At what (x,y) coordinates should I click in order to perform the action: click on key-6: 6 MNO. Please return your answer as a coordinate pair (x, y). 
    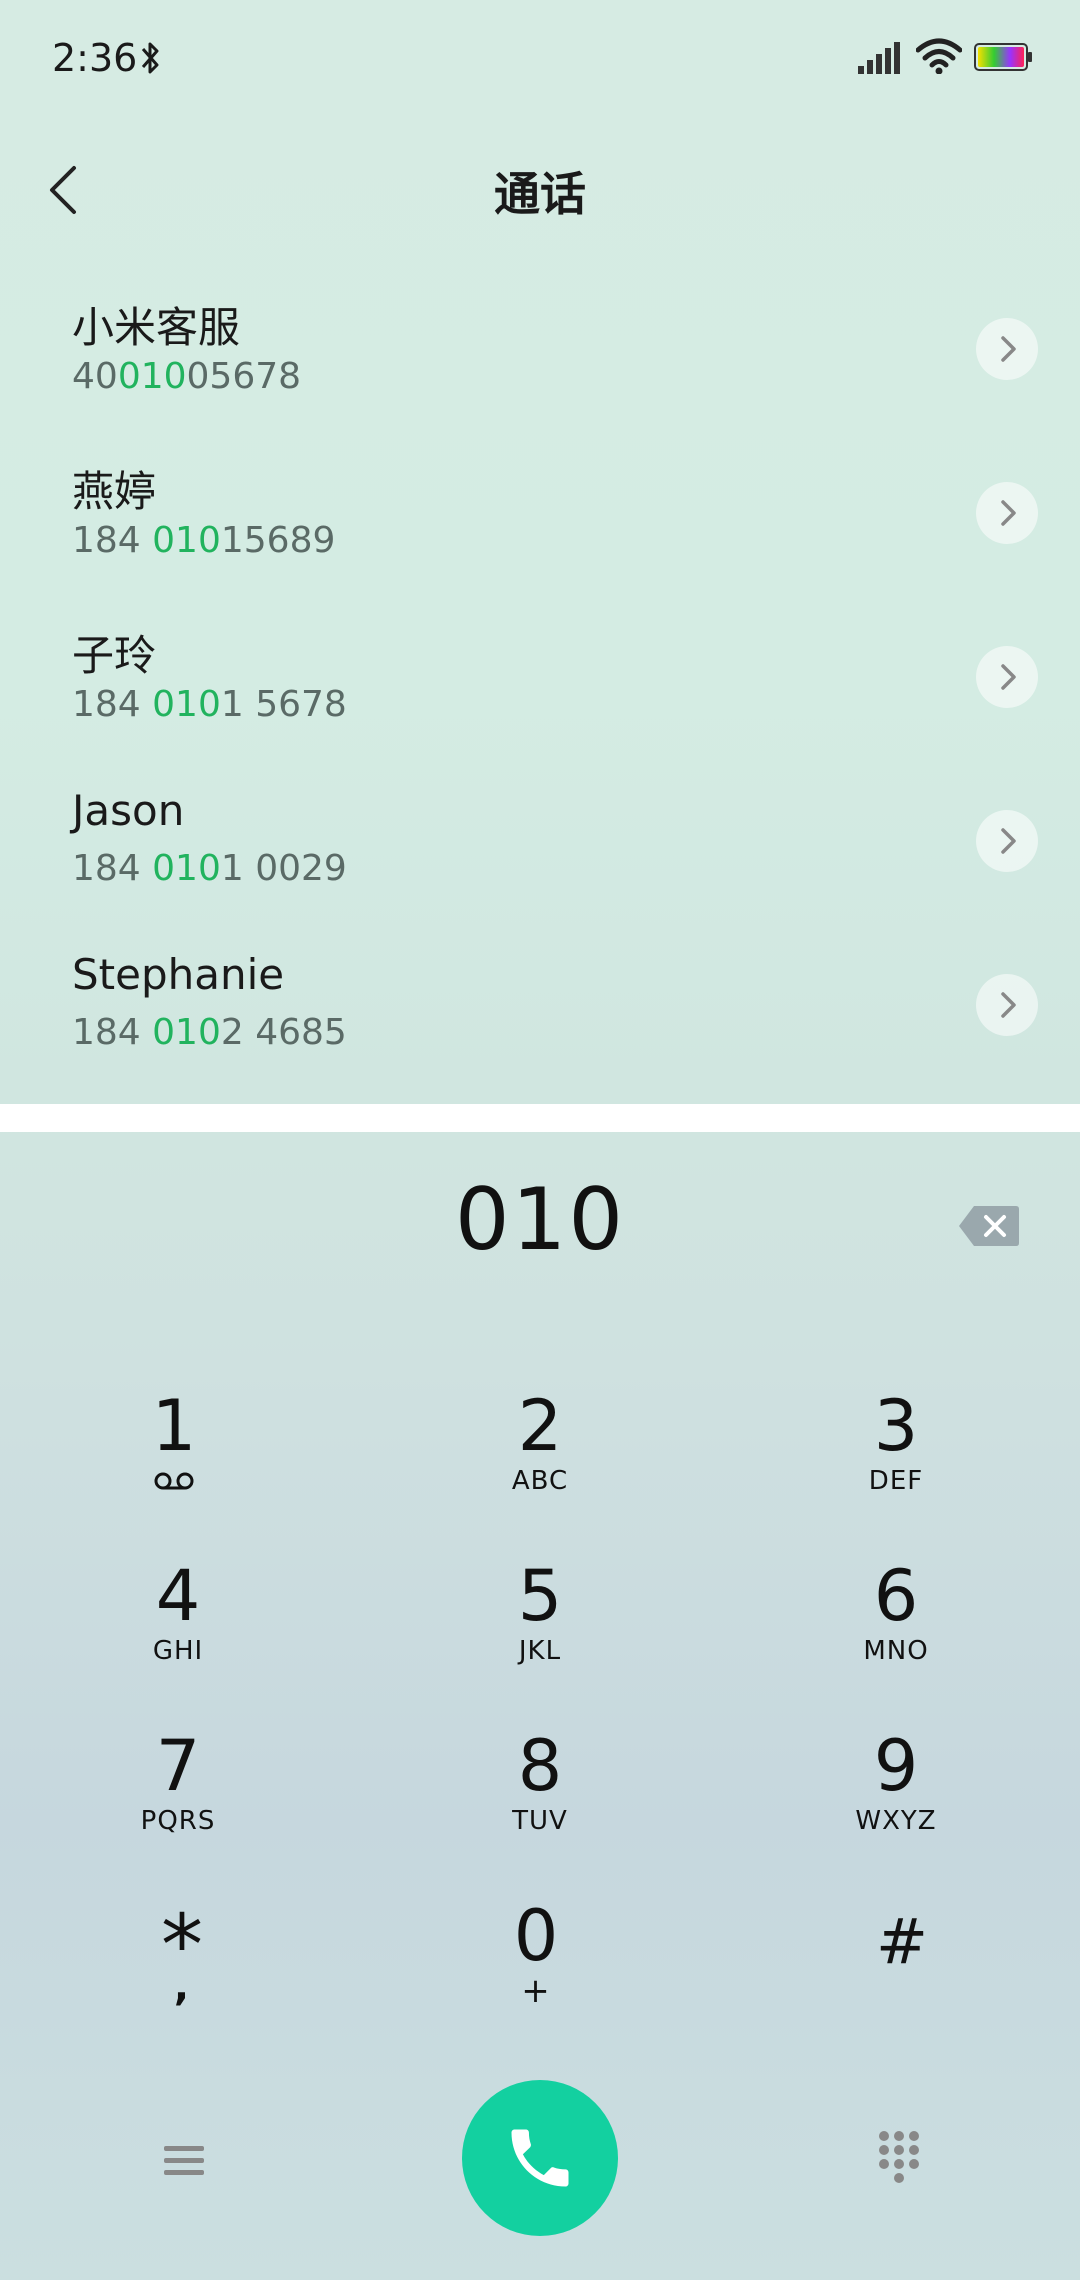
    Looking at the image, I should click on (896, 1630).